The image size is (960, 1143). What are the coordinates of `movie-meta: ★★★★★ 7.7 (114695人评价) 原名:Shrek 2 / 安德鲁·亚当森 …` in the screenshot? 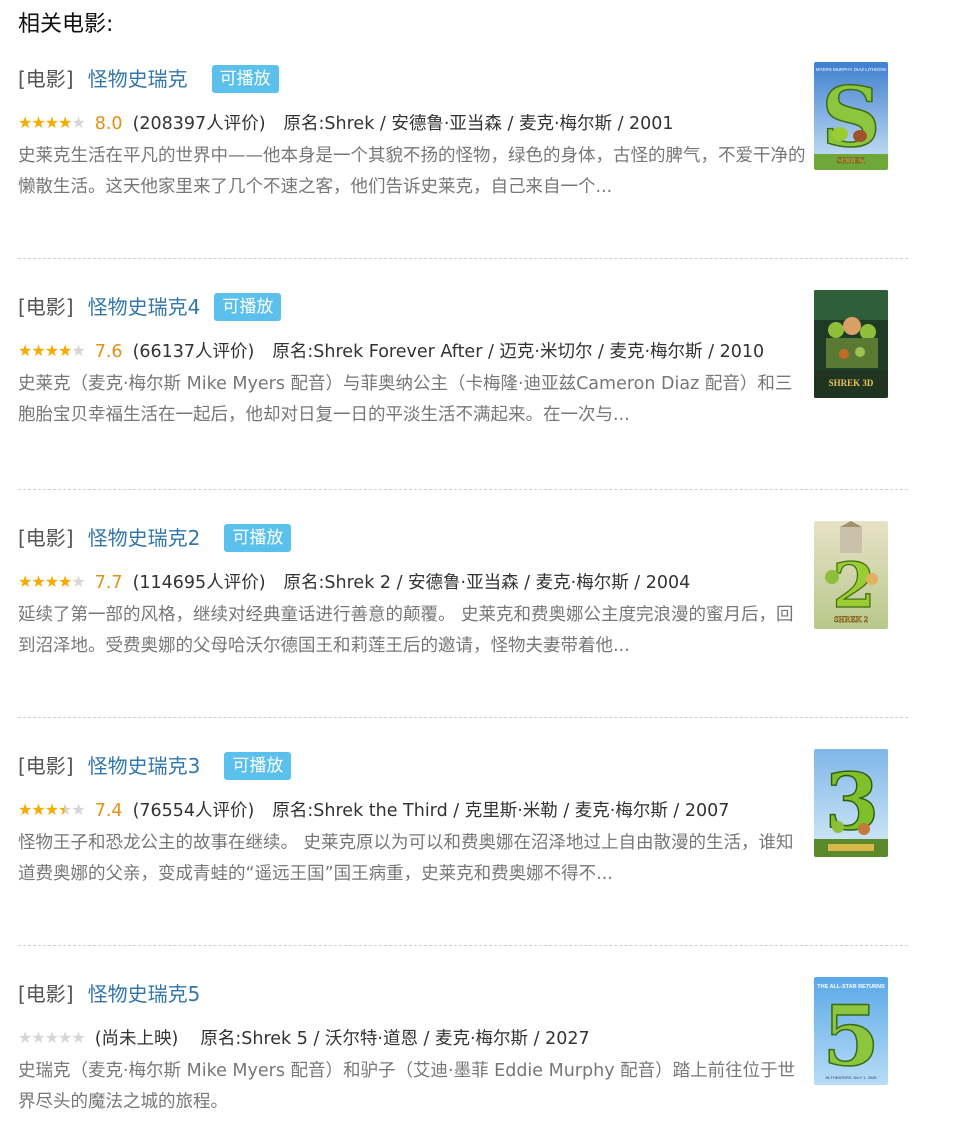 It's located at (413, 582).